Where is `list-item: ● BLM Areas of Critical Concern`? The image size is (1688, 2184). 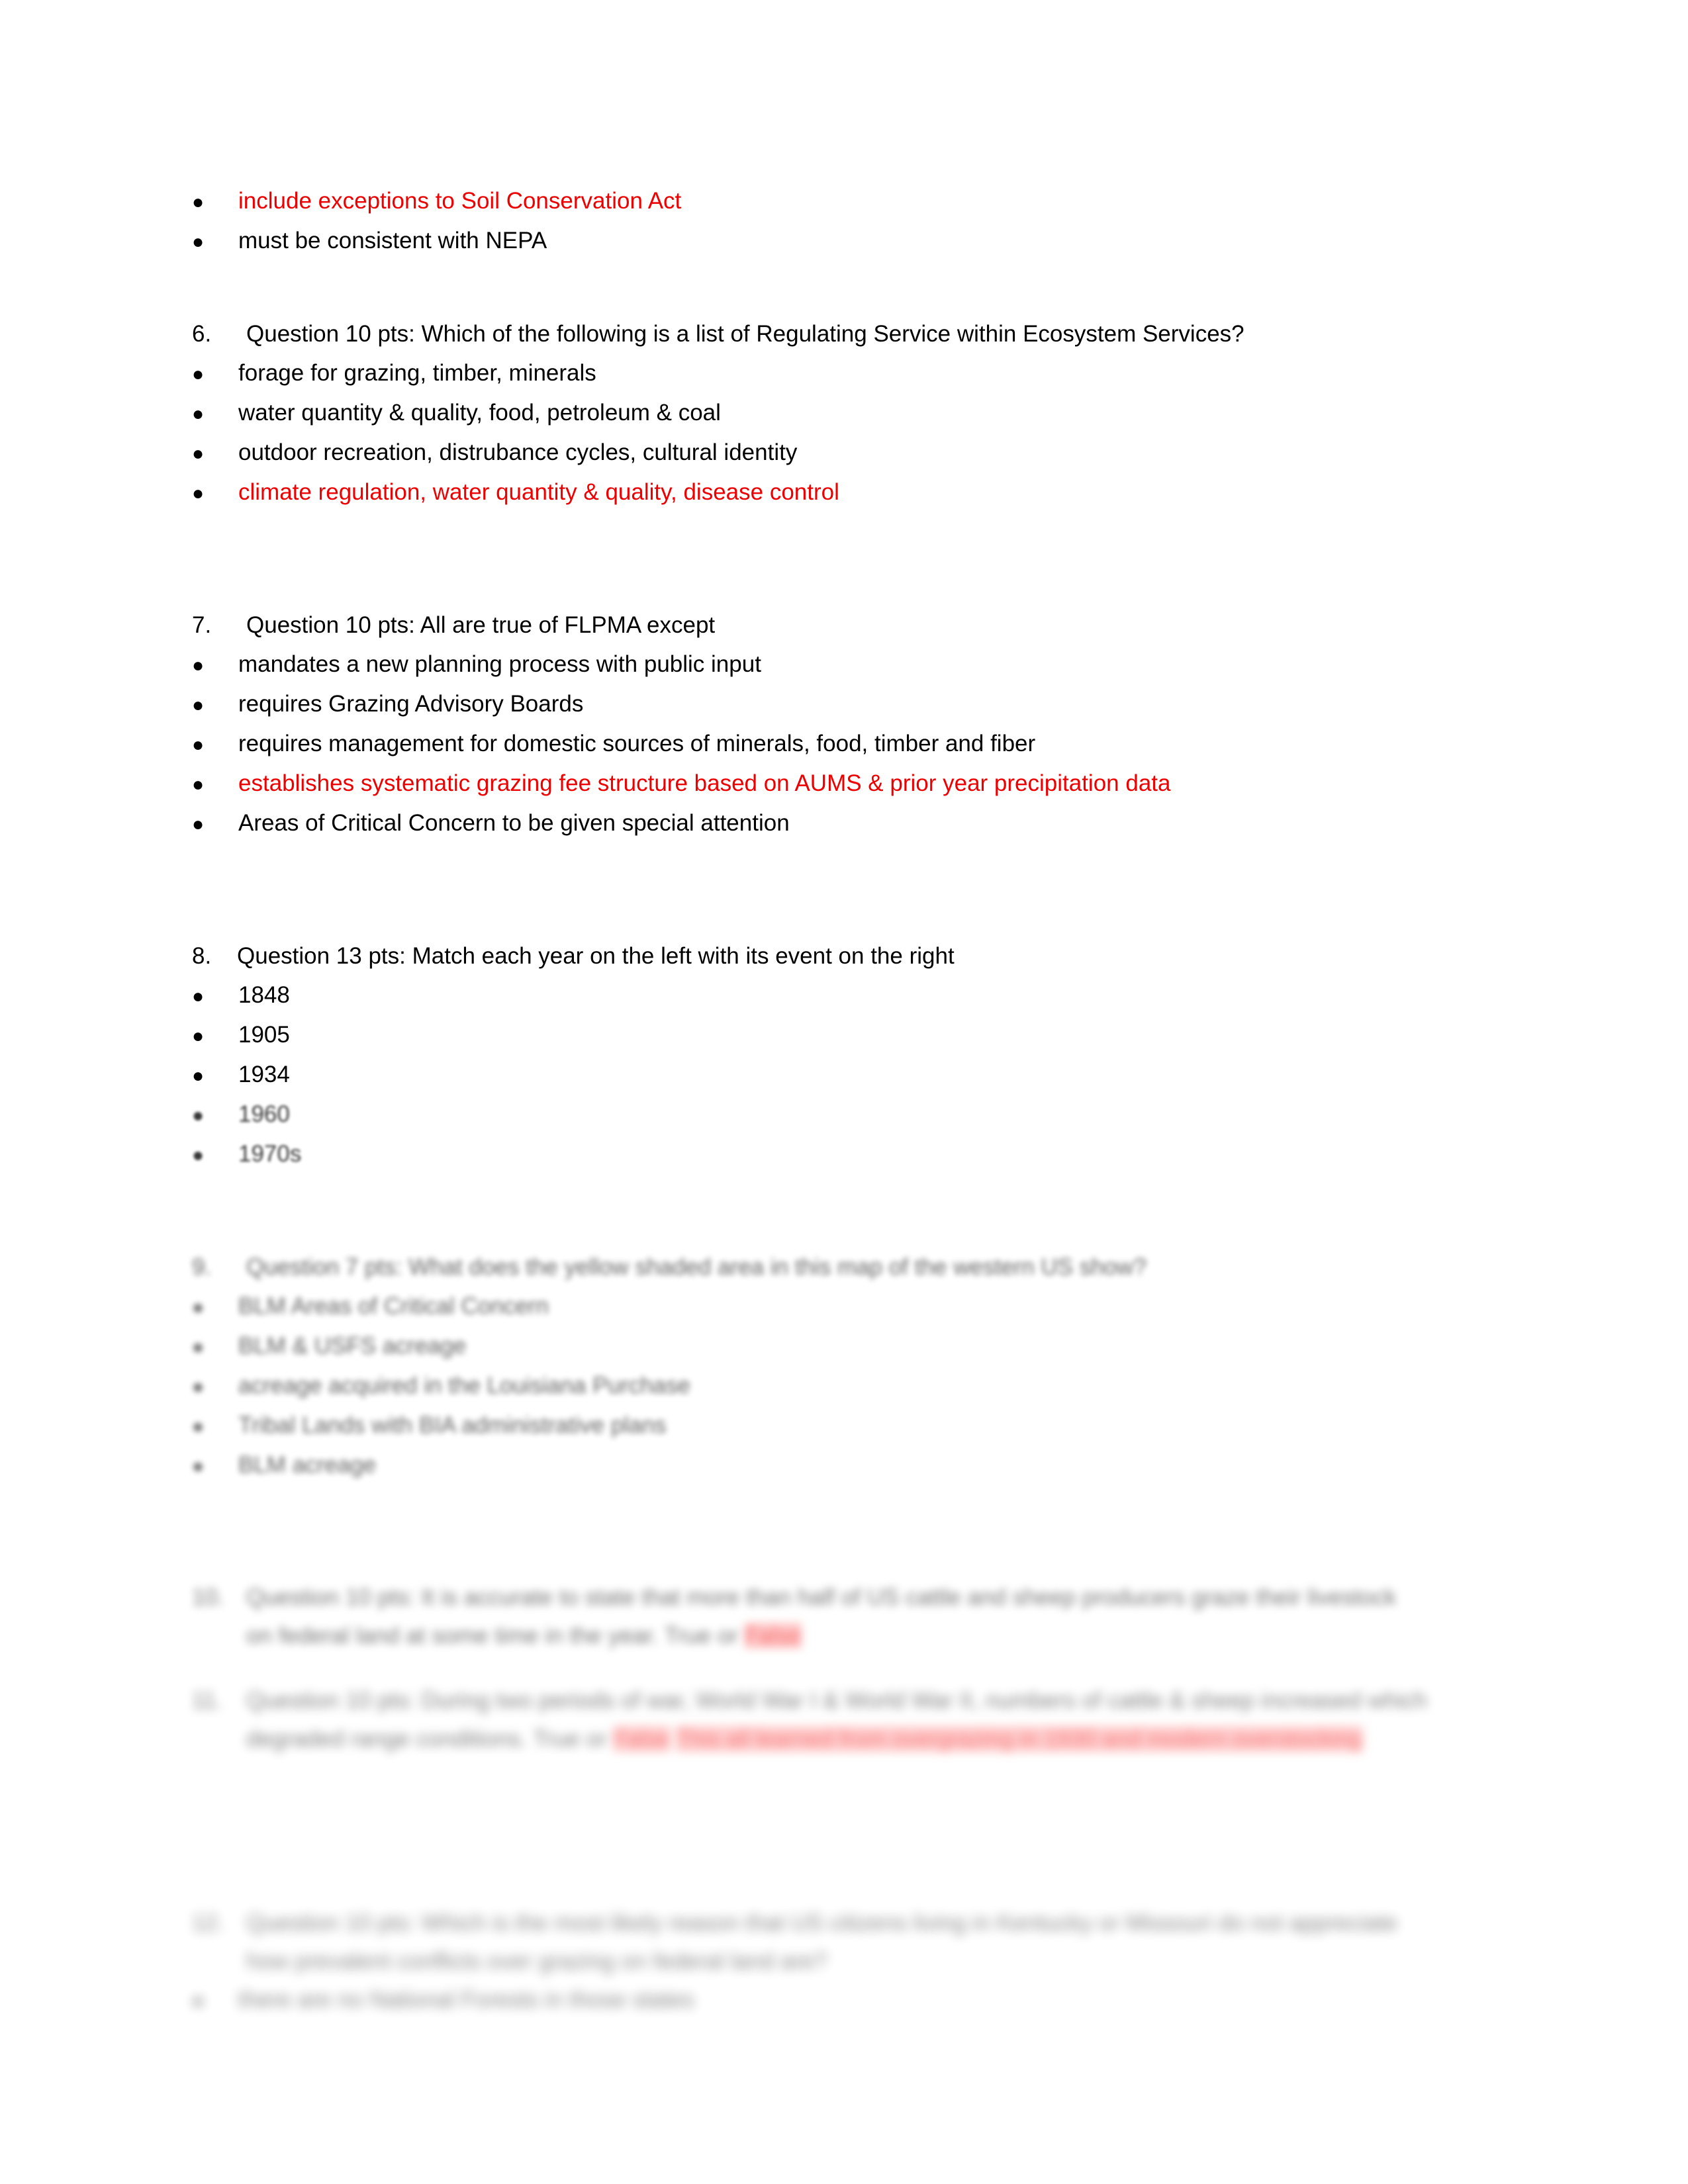 list-item: ● BLM Areas of Critical Concern is located at coordinates (821, 1307).